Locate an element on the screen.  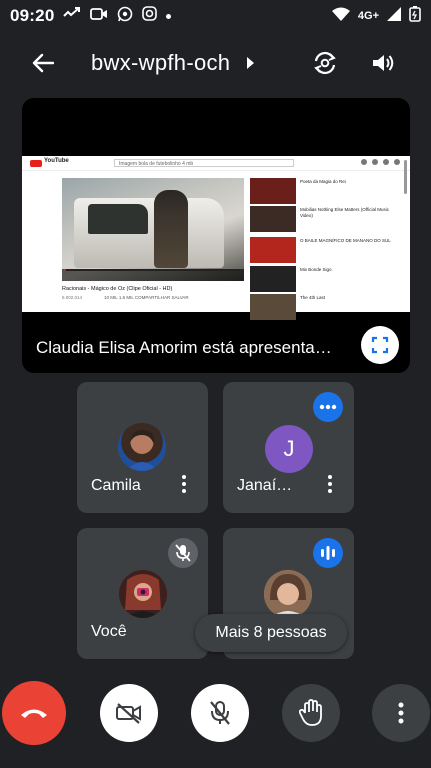
fullscreen-button is located at coordinates (380, 345).